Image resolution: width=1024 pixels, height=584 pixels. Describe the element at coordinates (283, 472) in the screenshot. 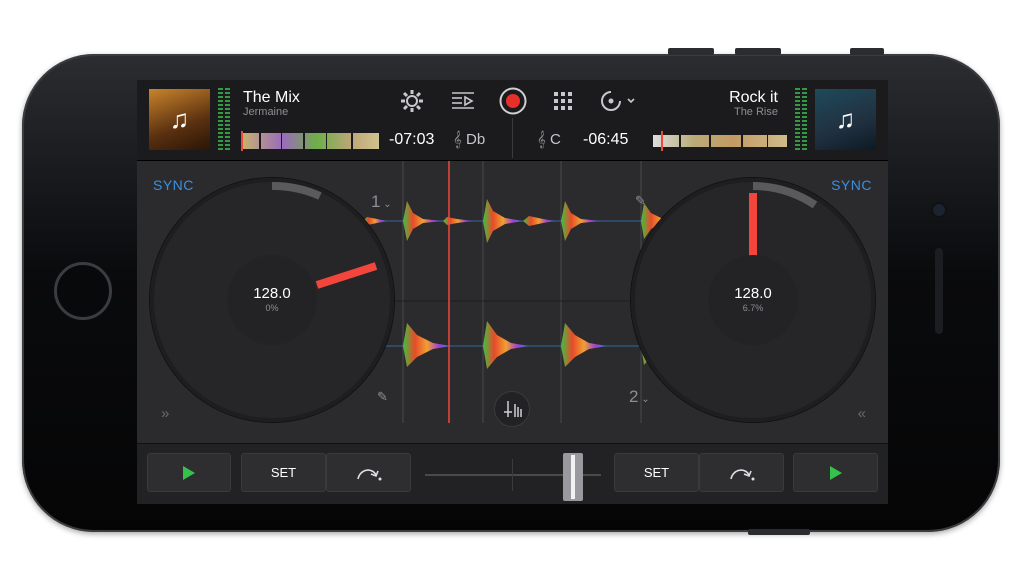

I see `set-cue-button-left: SET` at that location.